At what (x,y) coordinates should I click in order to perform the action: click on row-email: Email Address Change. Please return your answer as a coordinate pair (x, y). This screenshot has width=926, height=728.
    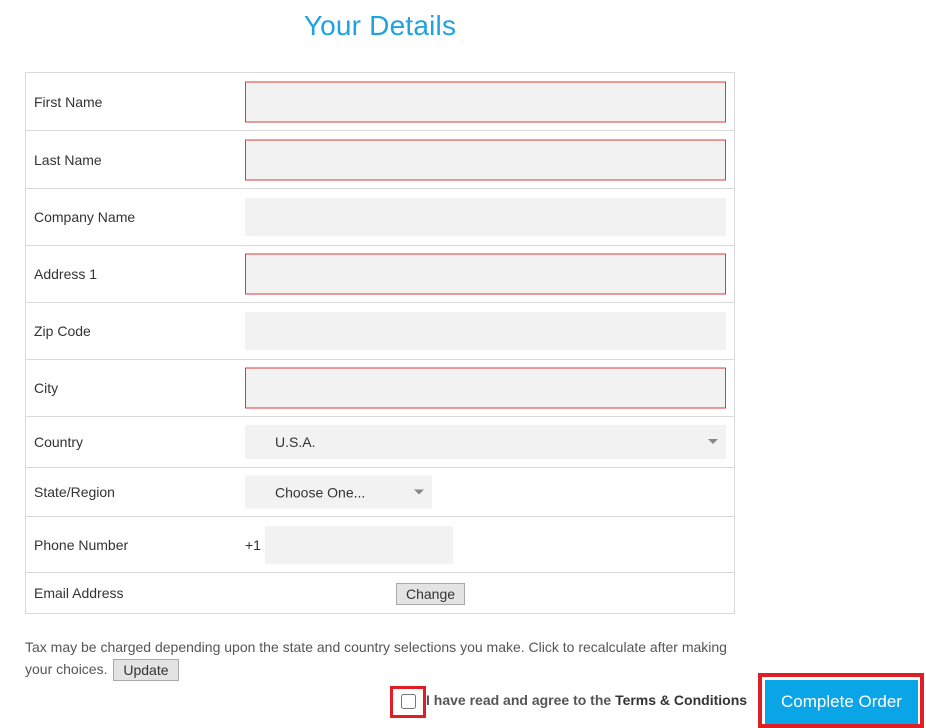
    Looking at the image, I should click on (380, 593).